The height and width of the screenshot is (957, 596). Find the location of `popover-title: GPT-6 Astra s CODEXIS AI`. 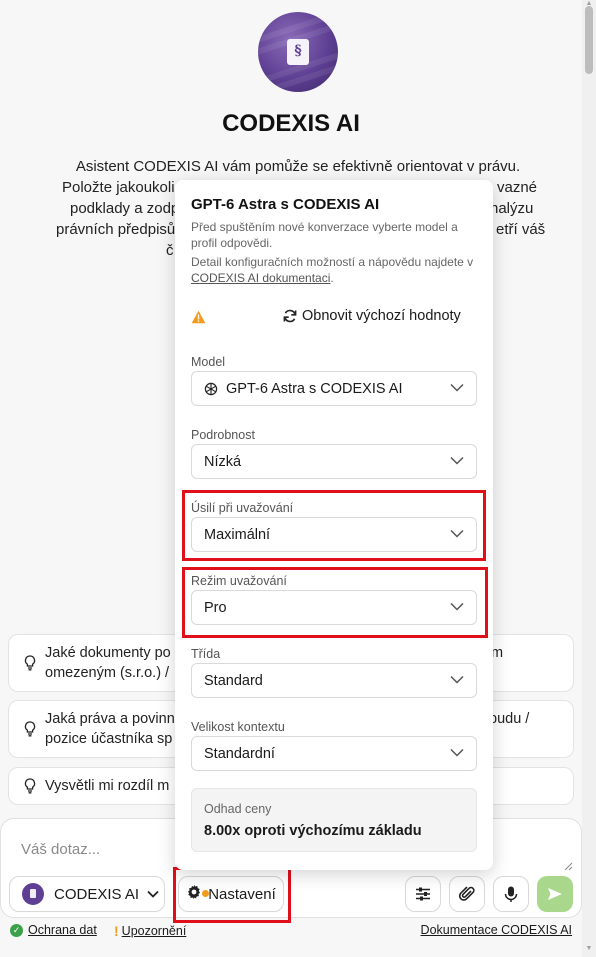

popover-title: GPT-6 Astra s CODEXIS AI is located at coordinates (285, 204).